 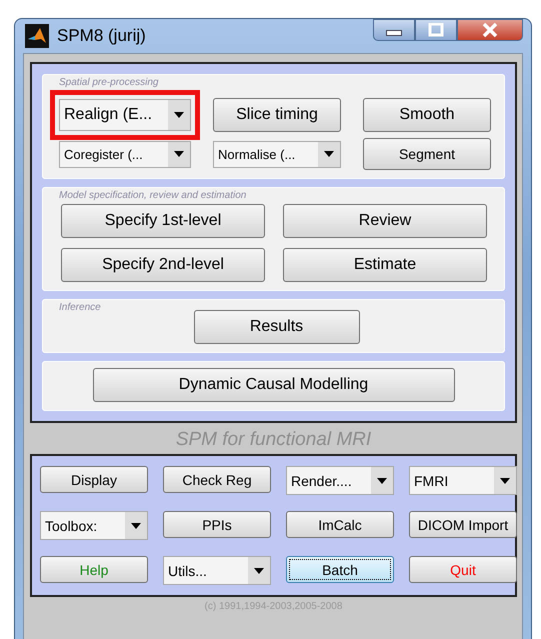 I want to click on maximize-button, so click(x=436, y=30).